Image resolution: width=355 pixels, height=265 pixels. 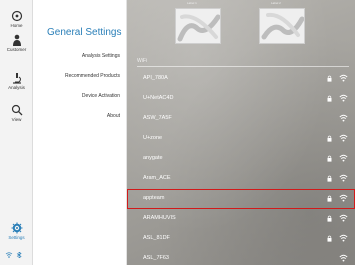 I want to click on rail-item-customer: Customer, so click(x=16, y=43).